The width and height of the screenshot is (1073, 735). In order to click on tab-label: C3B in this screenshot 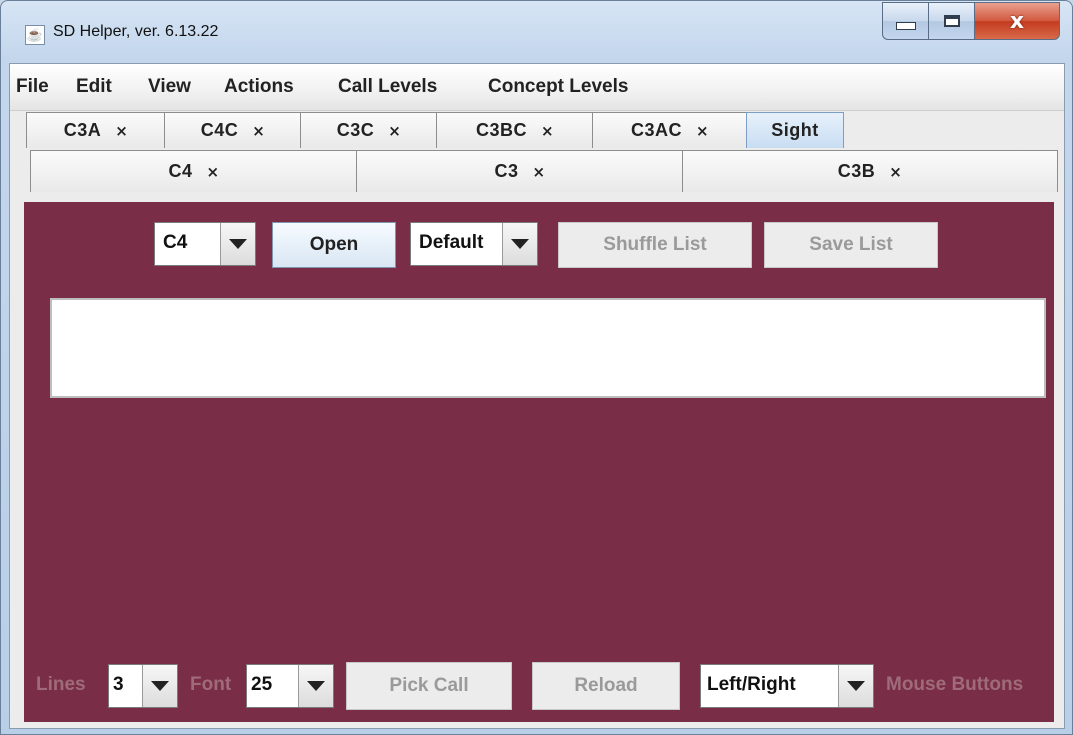, I will do `click(856, 171)`.